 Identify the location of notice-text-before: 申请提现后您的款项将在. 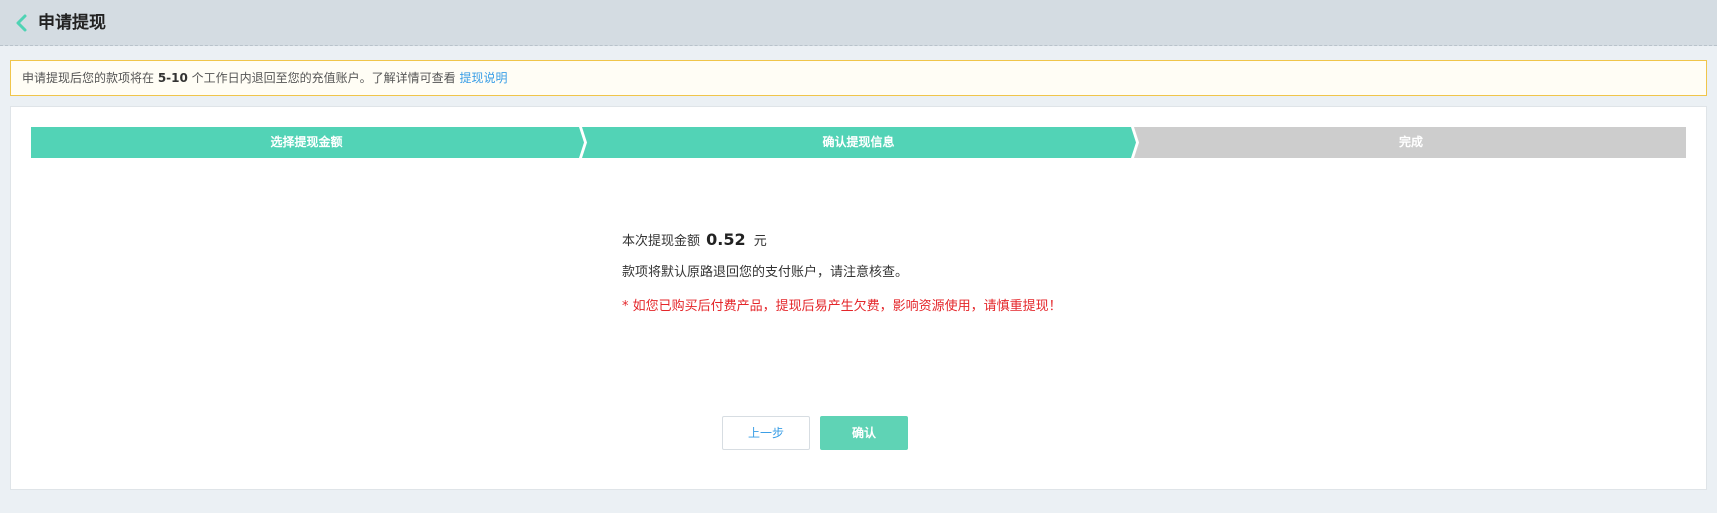
(90, 78).